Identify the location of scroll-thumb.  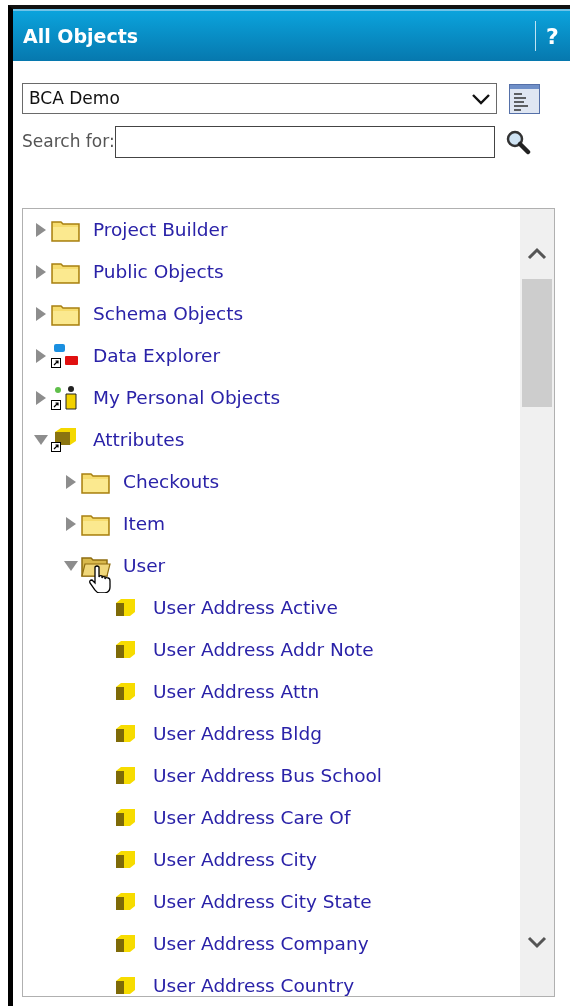
(537, 343).